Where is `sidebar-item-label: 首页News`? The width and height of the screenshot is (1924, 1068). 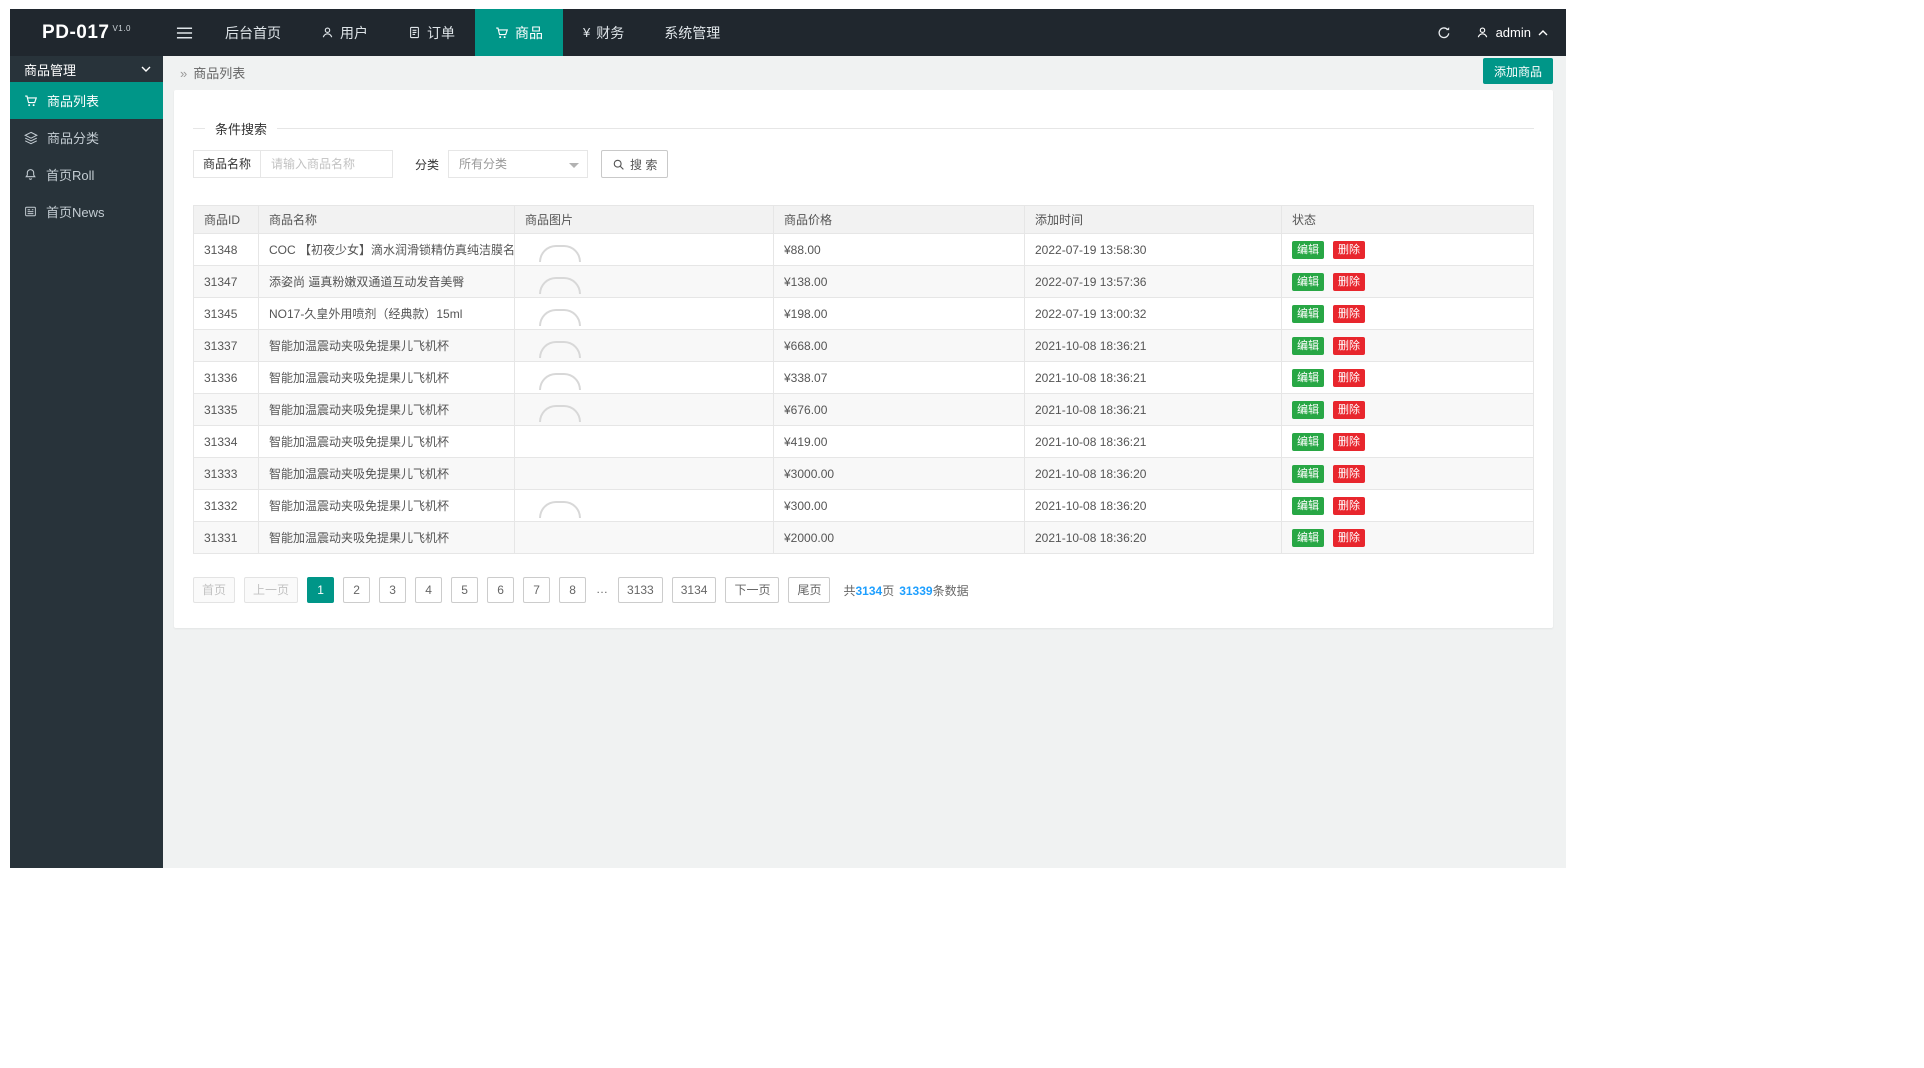 sidebar-item-label: 首页News is located at coordinates (75, 212).